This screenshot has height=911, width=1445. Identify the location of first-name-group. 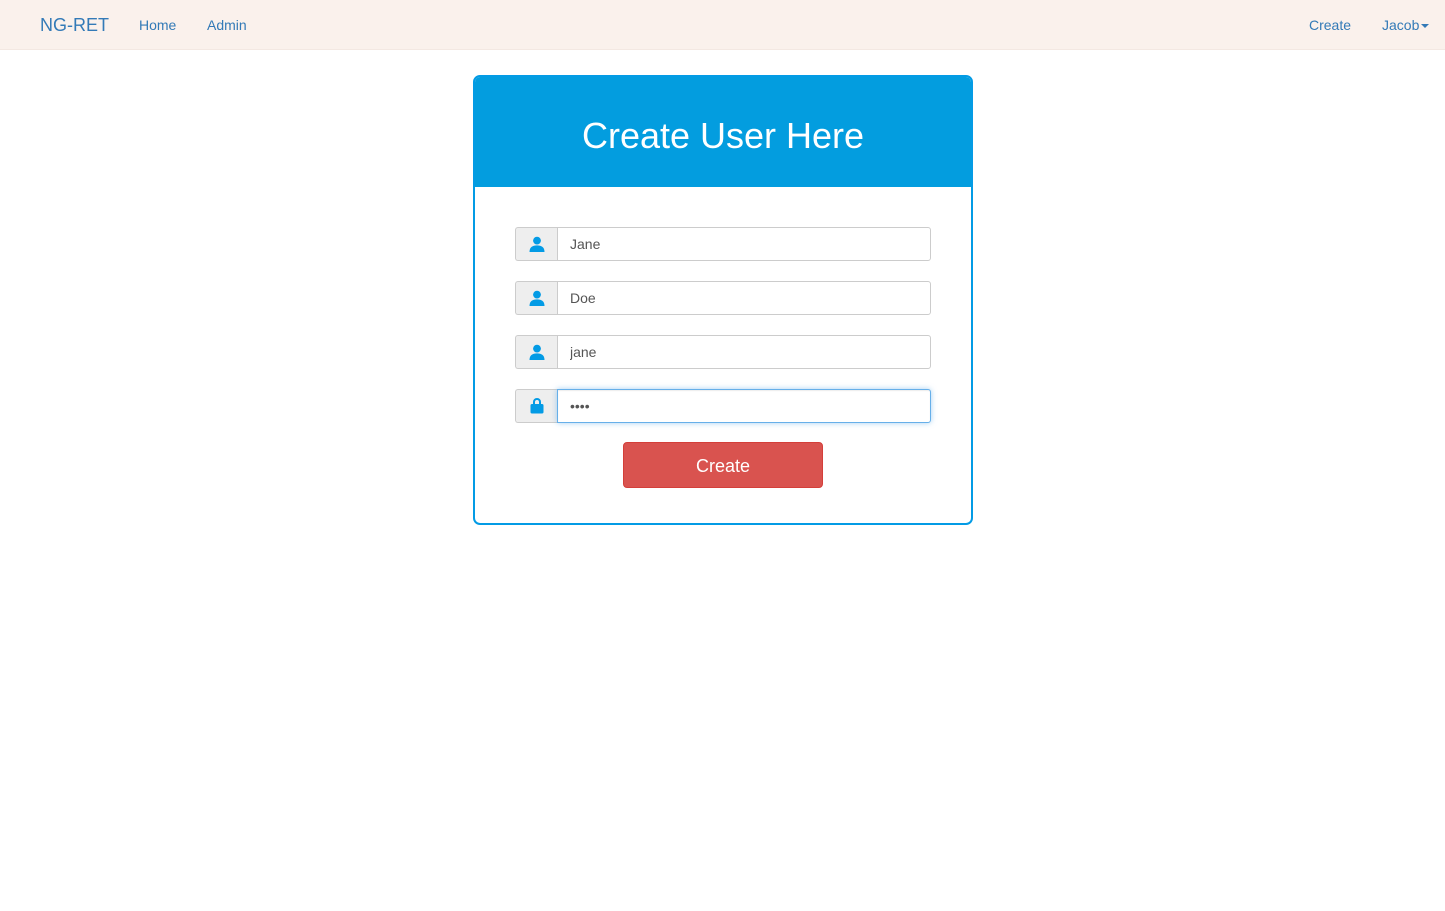
(723, 244).